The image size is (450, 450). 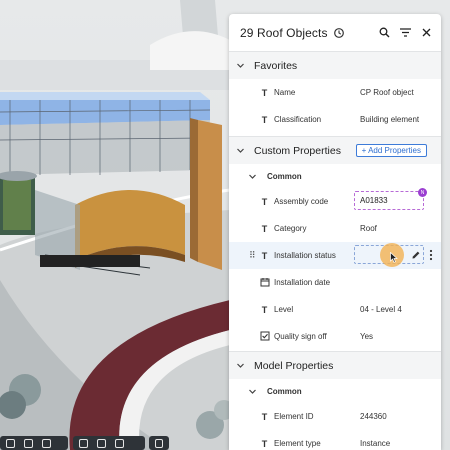 What do you see at coordinates (297, 150) in the screenshot?
I see `section-title: Custom Properties` at bounding box center [297, 150].